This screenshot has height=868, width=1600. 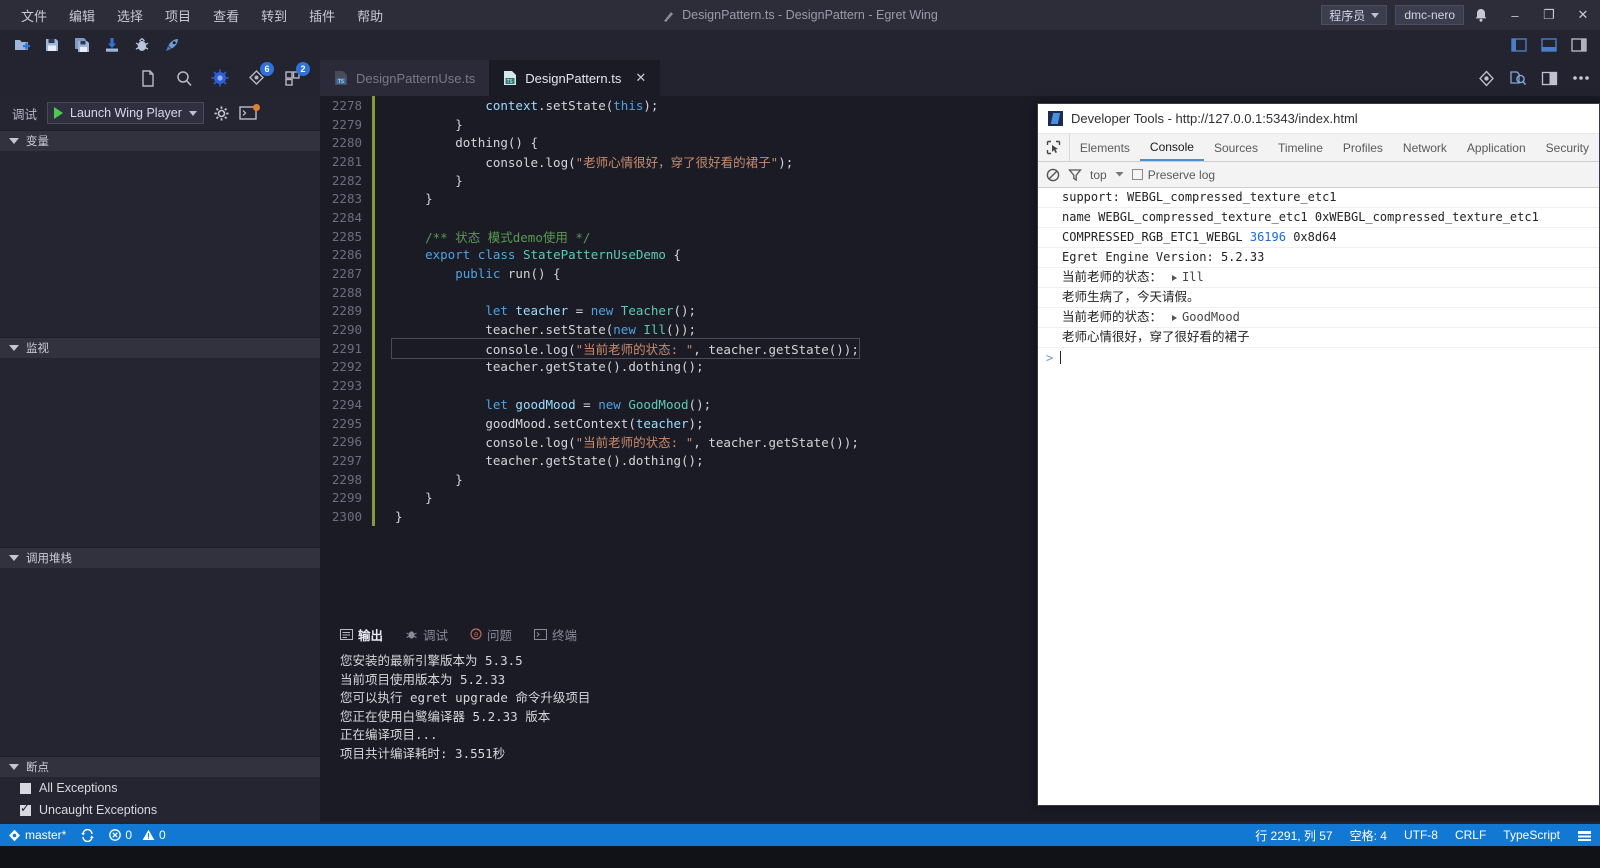 I want to click on menu-item-7: 帮助, so click(x=370, y=15).